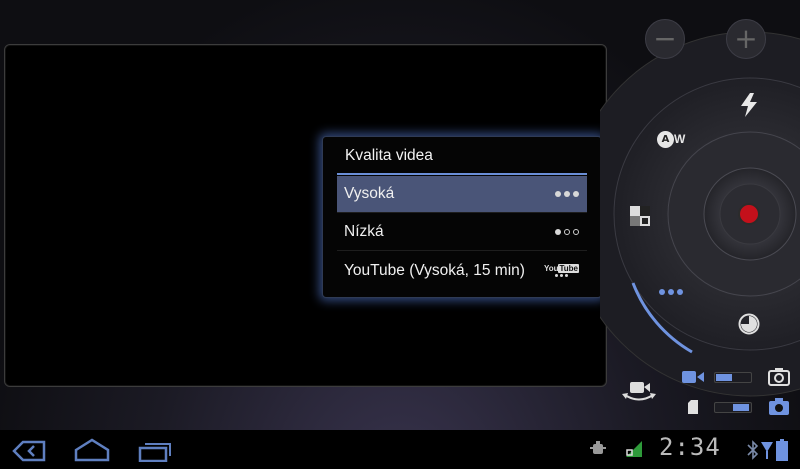 The height and width of the screenshot is (469, 800). I want to click on storage-switch-row, so click(739, 407).